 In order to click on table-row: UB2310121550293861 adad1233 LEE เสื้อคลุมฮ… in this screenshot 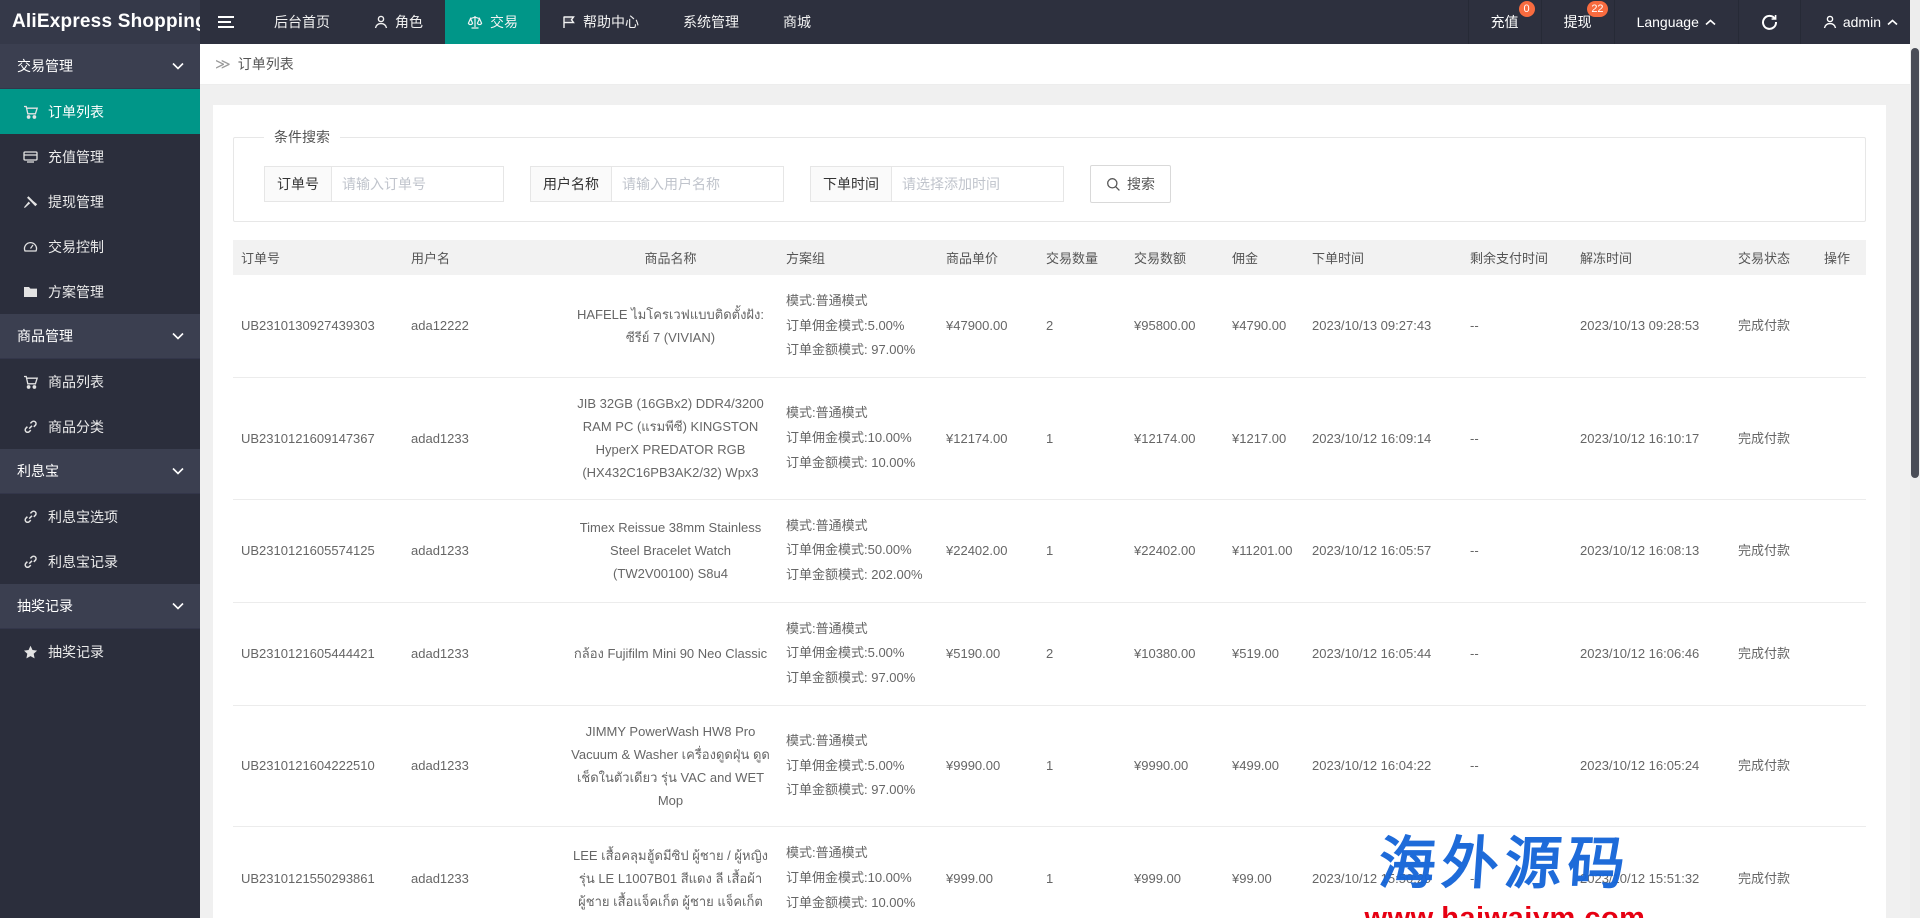, I will do `click(1049, 872)`.